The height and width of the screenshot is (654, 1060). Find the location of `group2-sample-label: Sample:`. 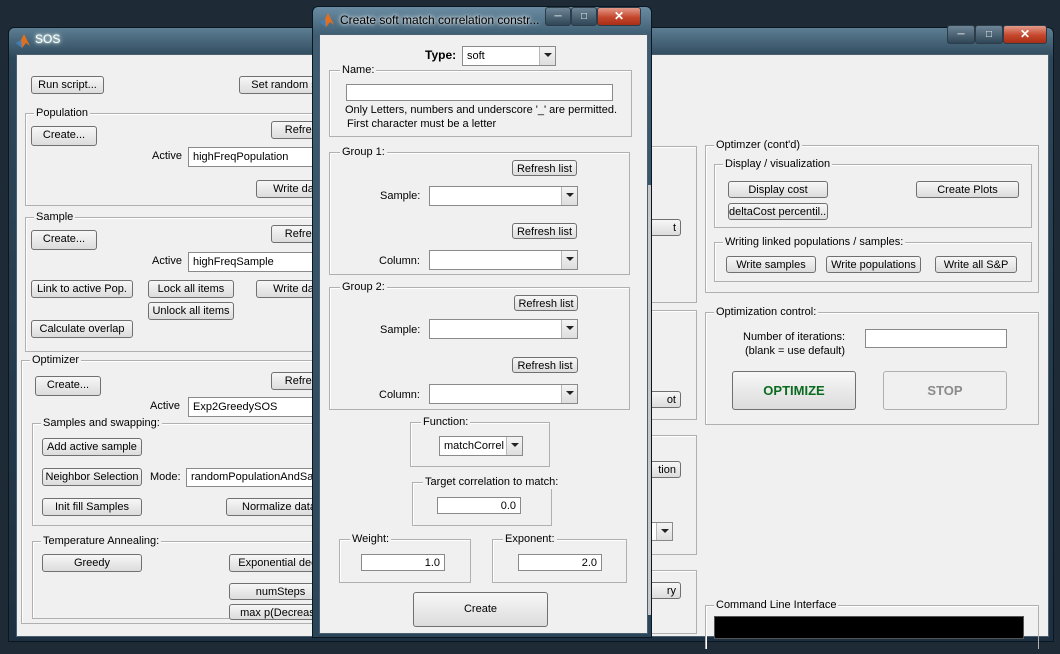

group2-sample-label: Sample: is located at coordinates (400, 330).